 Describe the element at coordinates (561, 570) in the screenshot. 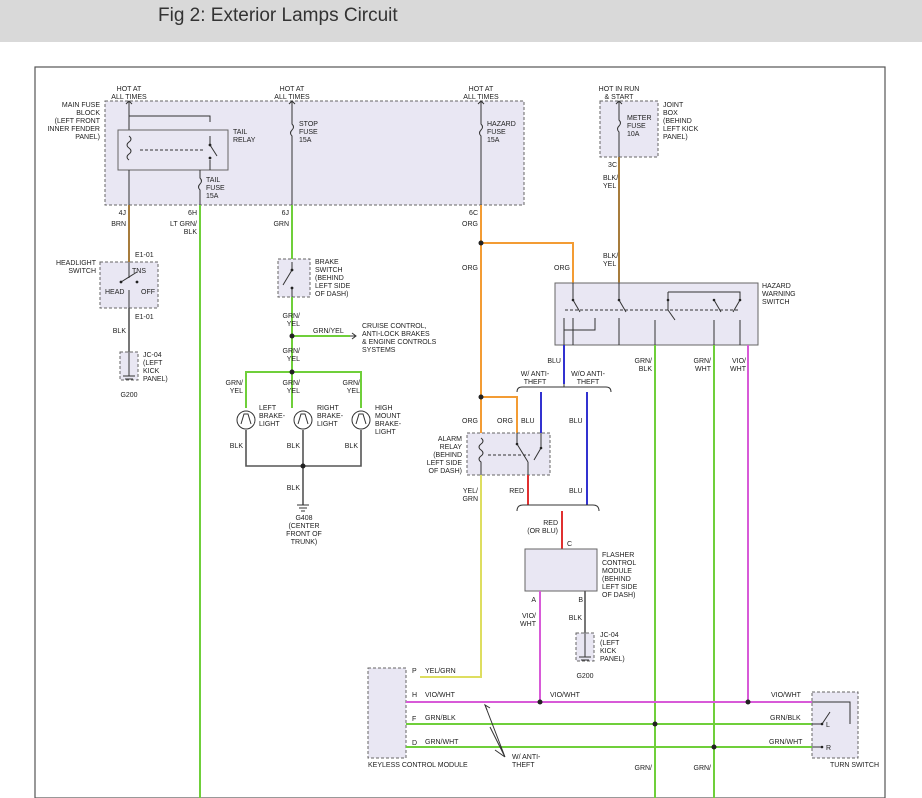

I see `flasher-box` at that location.